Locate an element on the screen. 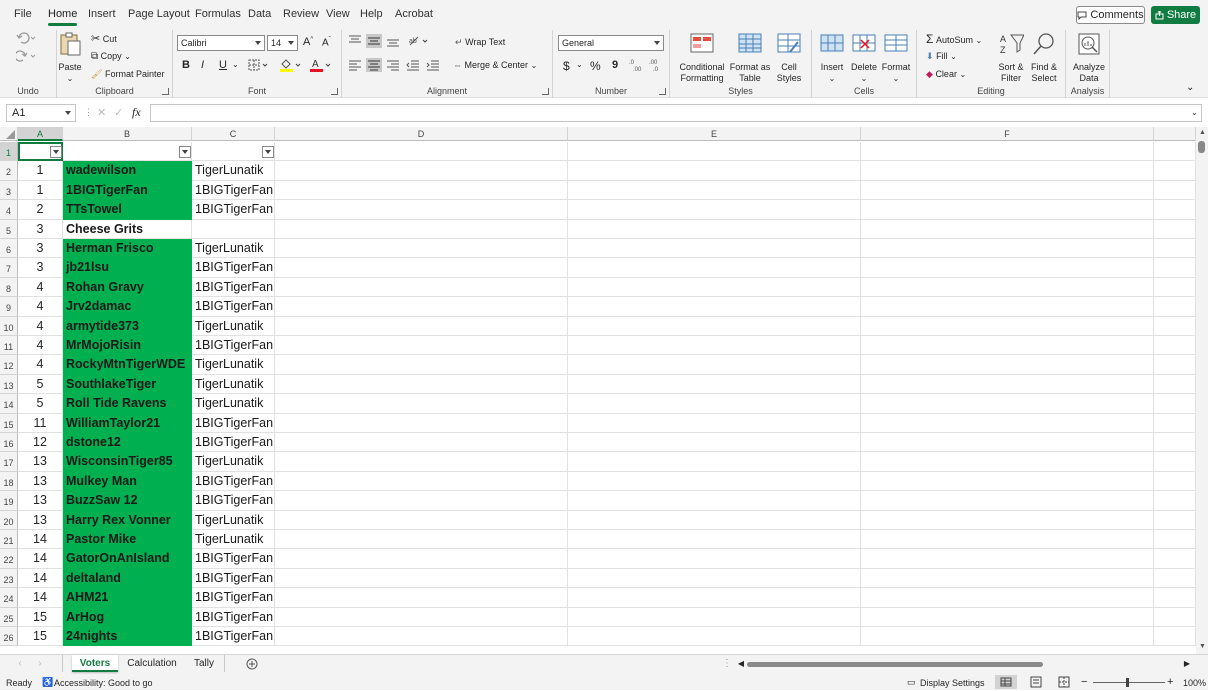 The image size is (1208, 691). decrease-decimal-icon: .00.0 is located at coordinates (656, 65).